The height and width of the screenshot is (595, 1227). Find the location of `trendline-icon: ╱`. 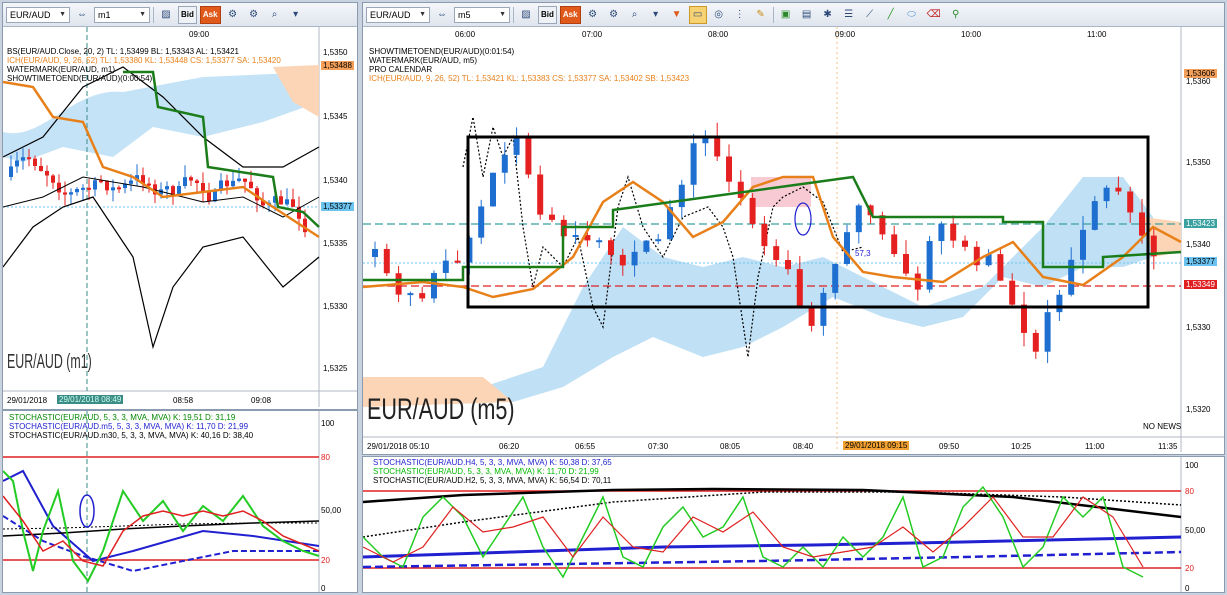

trendline-icon: ╱ is located at coordinates (891, 15).